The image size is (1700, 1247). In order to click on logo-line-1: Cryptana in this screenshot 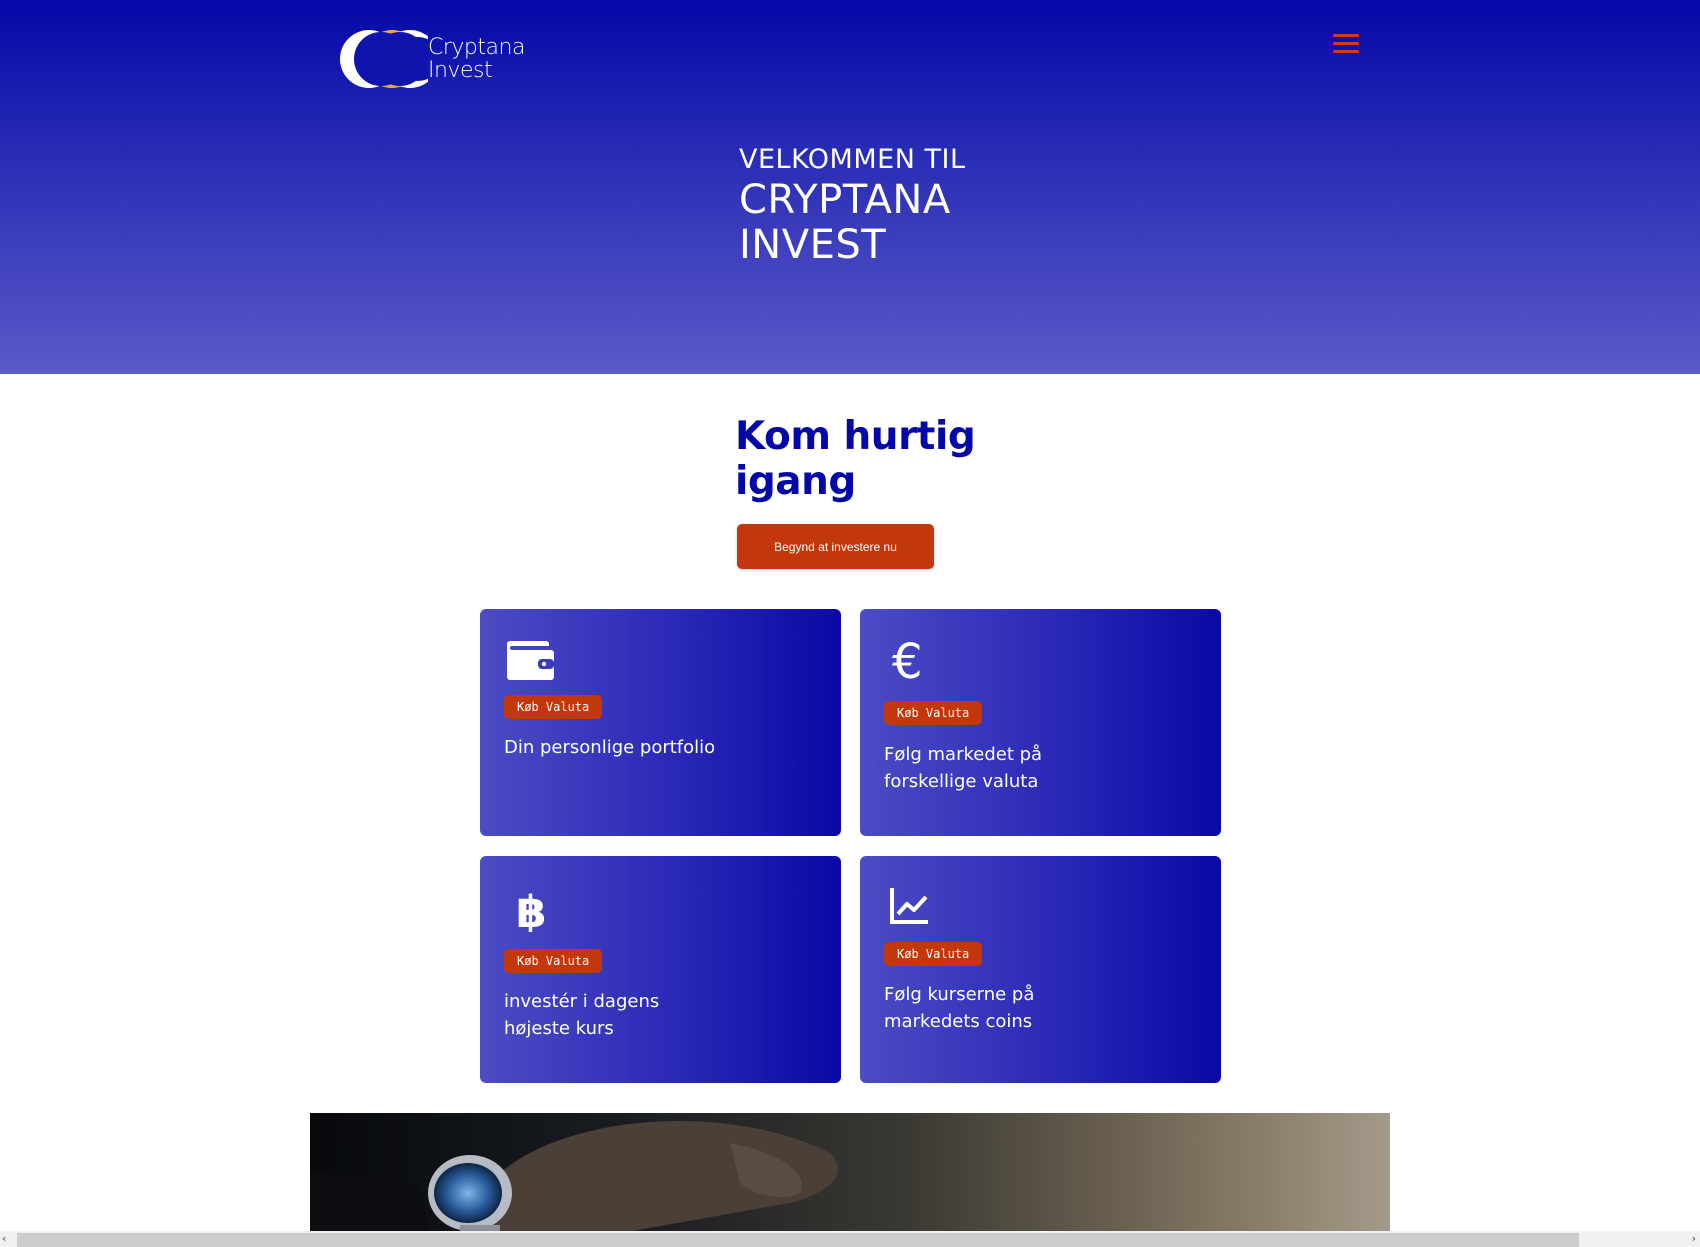, I will do `click(476, 47)`.